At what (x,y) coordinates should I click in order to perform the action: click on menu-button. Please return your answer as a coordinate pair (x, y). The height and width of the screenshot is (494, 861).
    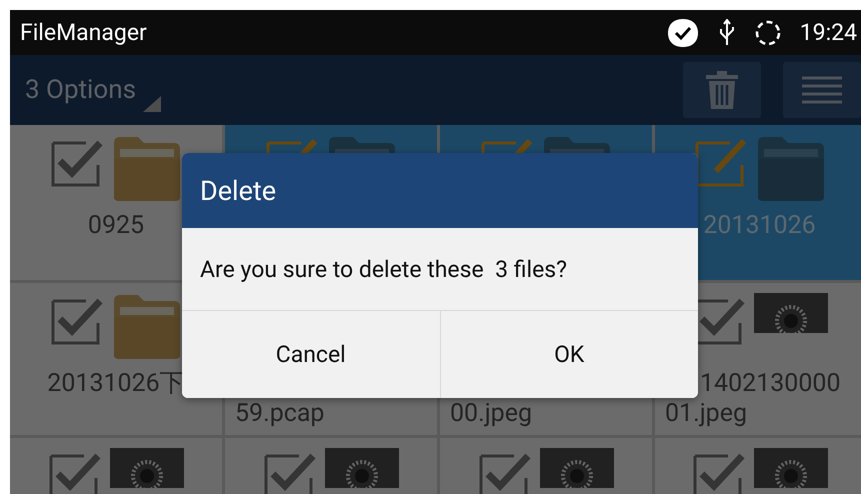
    Looking at the image, I should click on (822, 90).